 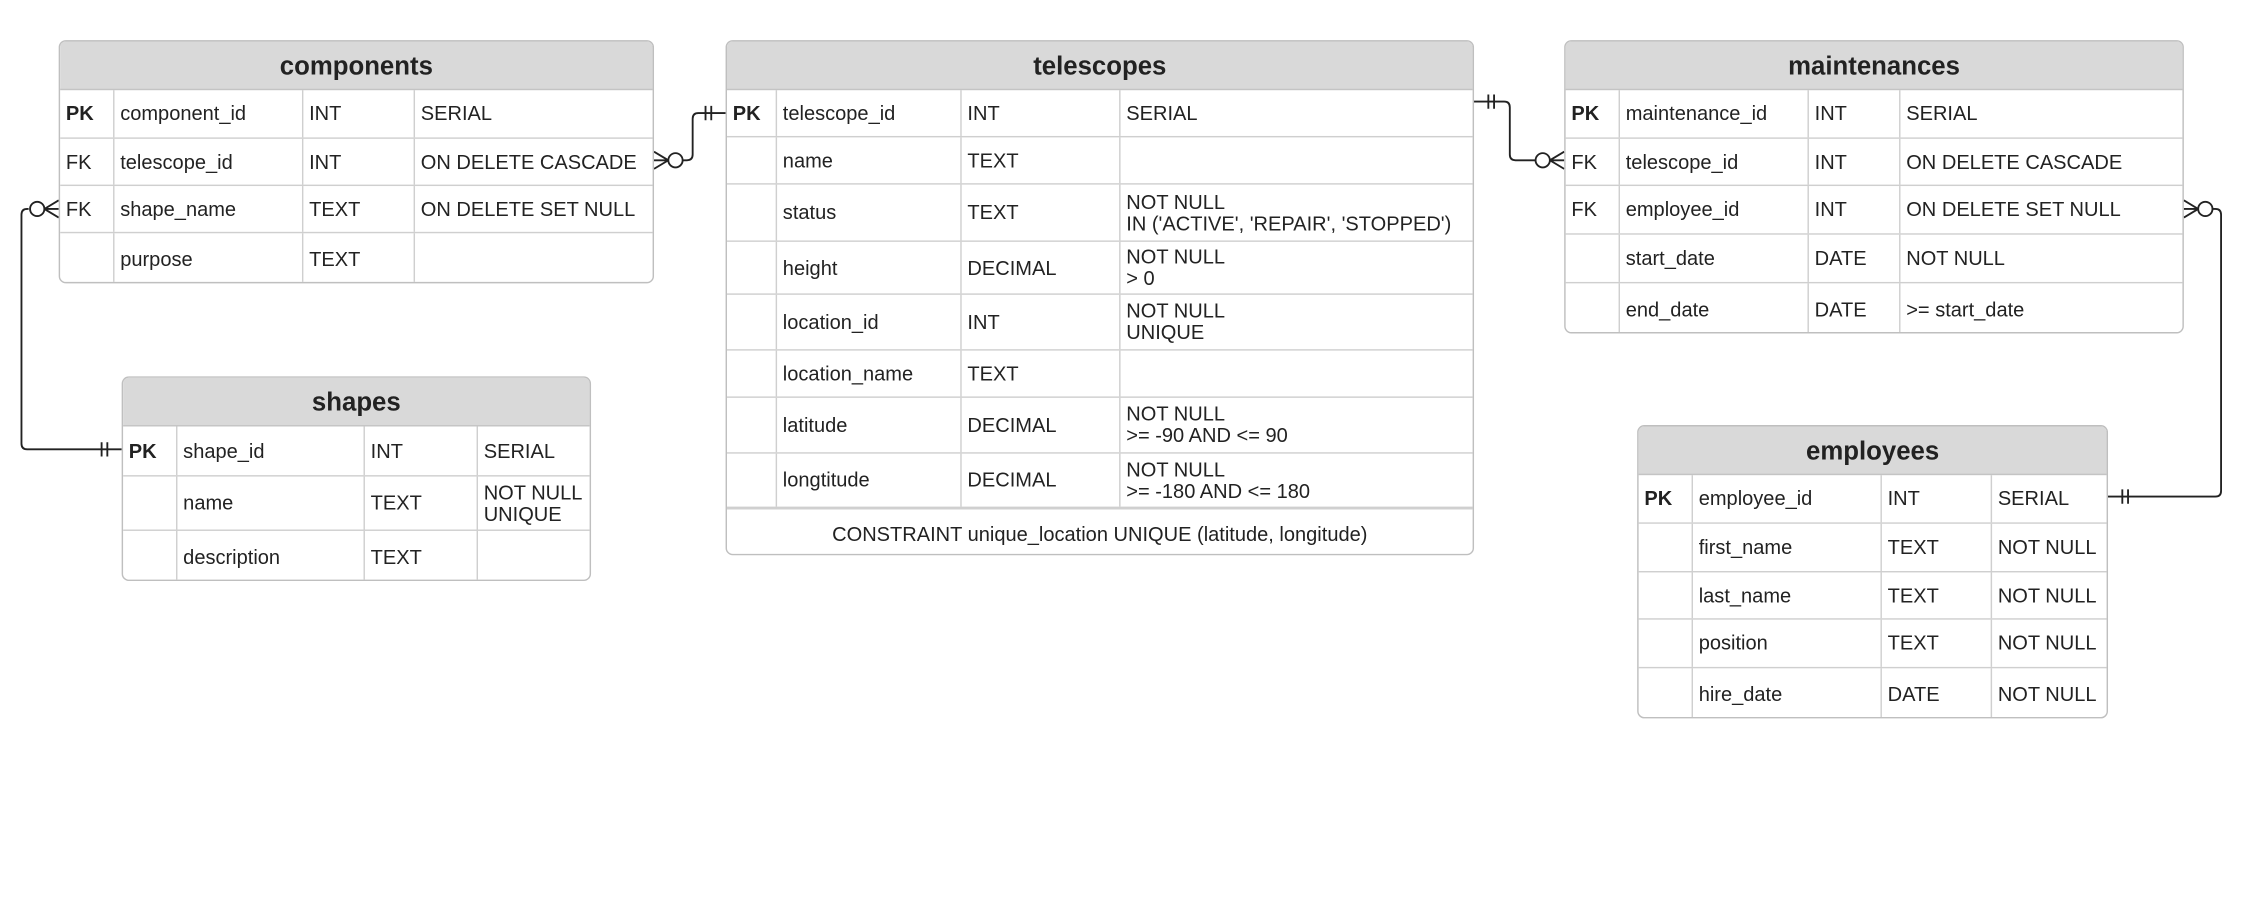 I want to click on column-name: first_name, so click(x=1786, y=547).